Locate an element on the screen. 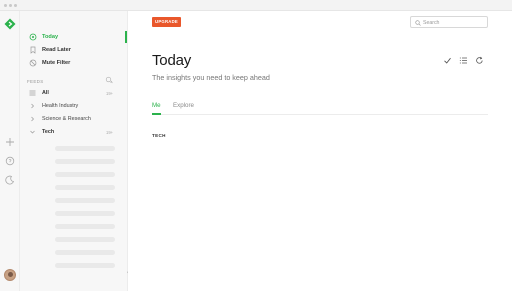 The width and height of the screenshot is (512, 291). sidebar-item-label: Read Later is located at coordinates (56, 50).